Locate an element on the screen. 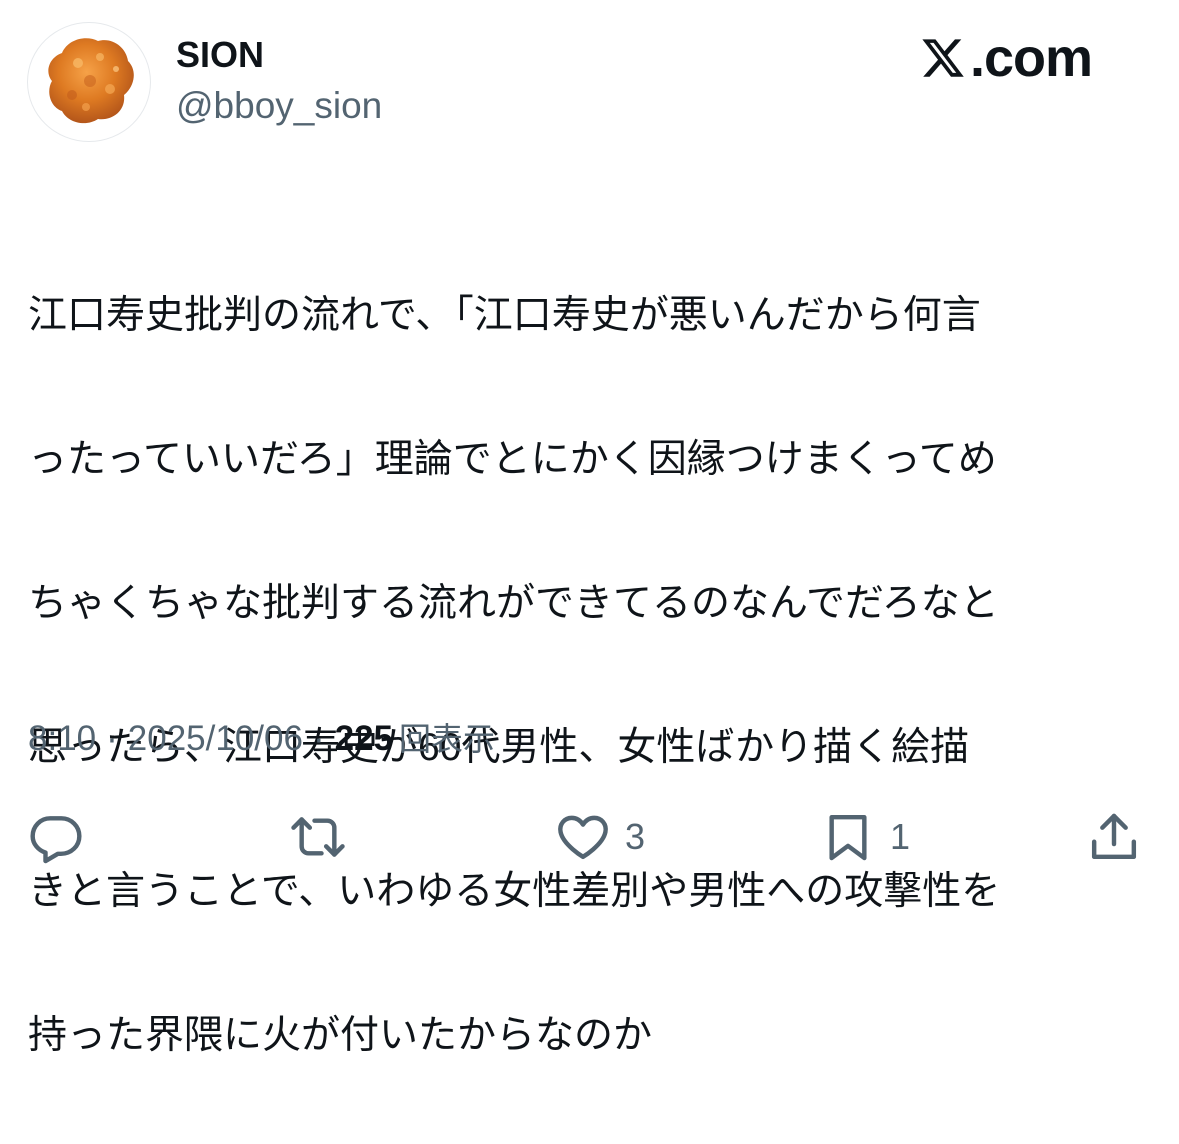 Image resolution: width=1179 pixels, height=1144 pixels. avatar is located at coordinates (89, 82).